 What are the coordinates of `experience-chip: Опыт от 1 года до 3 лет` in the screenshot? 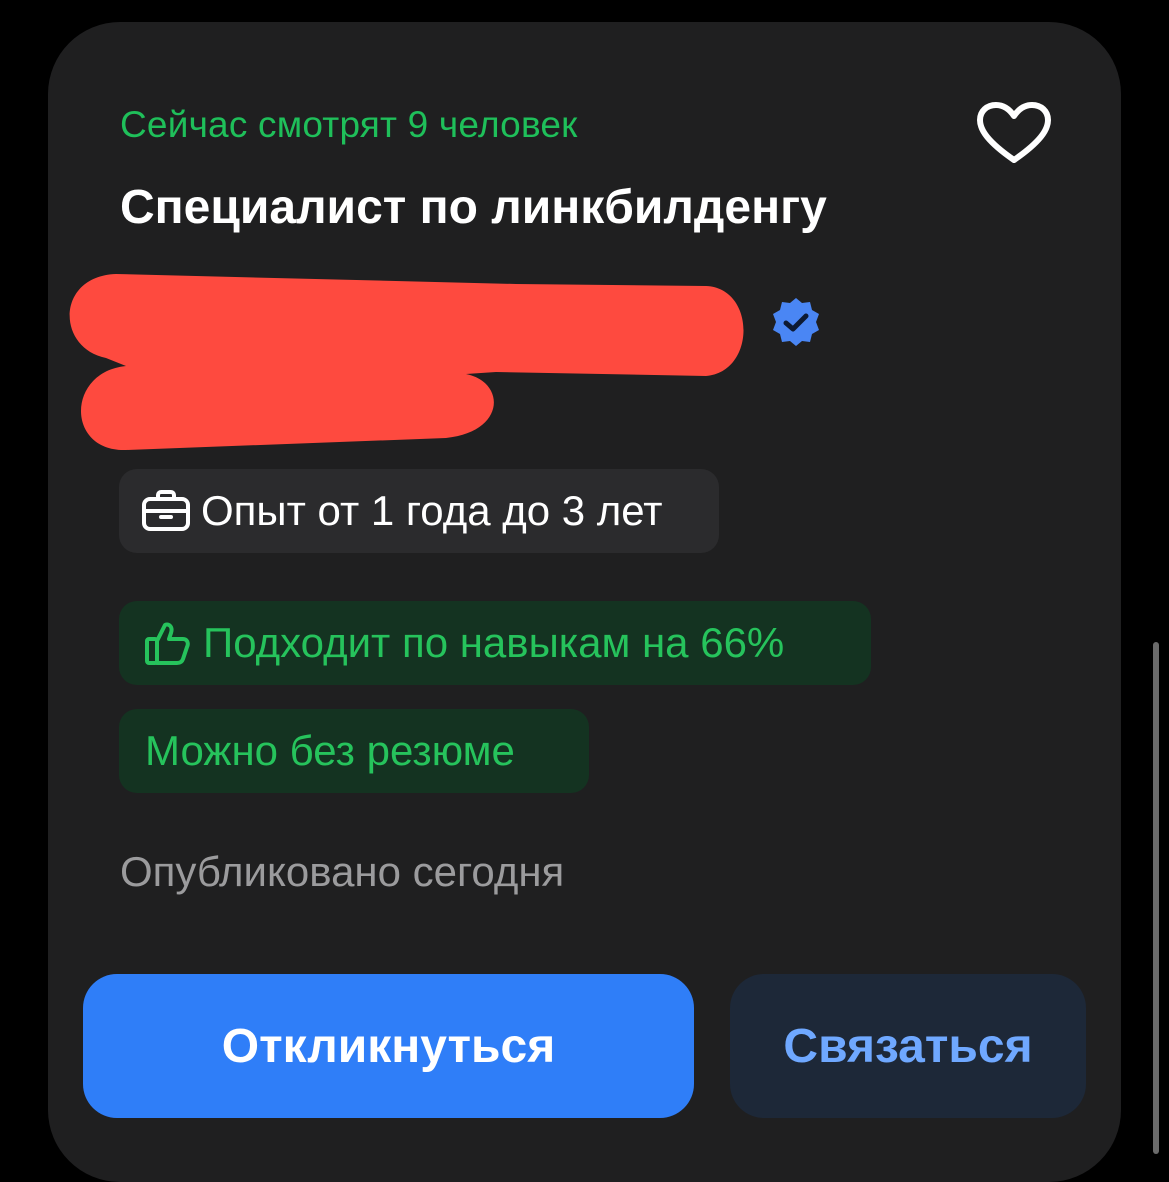 It's located at (419, 511).